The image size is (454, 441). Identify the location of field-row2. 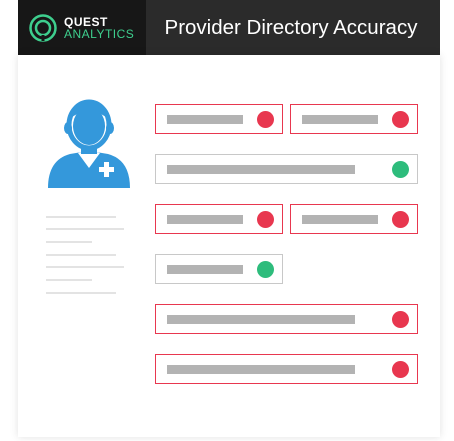
(286, 169).